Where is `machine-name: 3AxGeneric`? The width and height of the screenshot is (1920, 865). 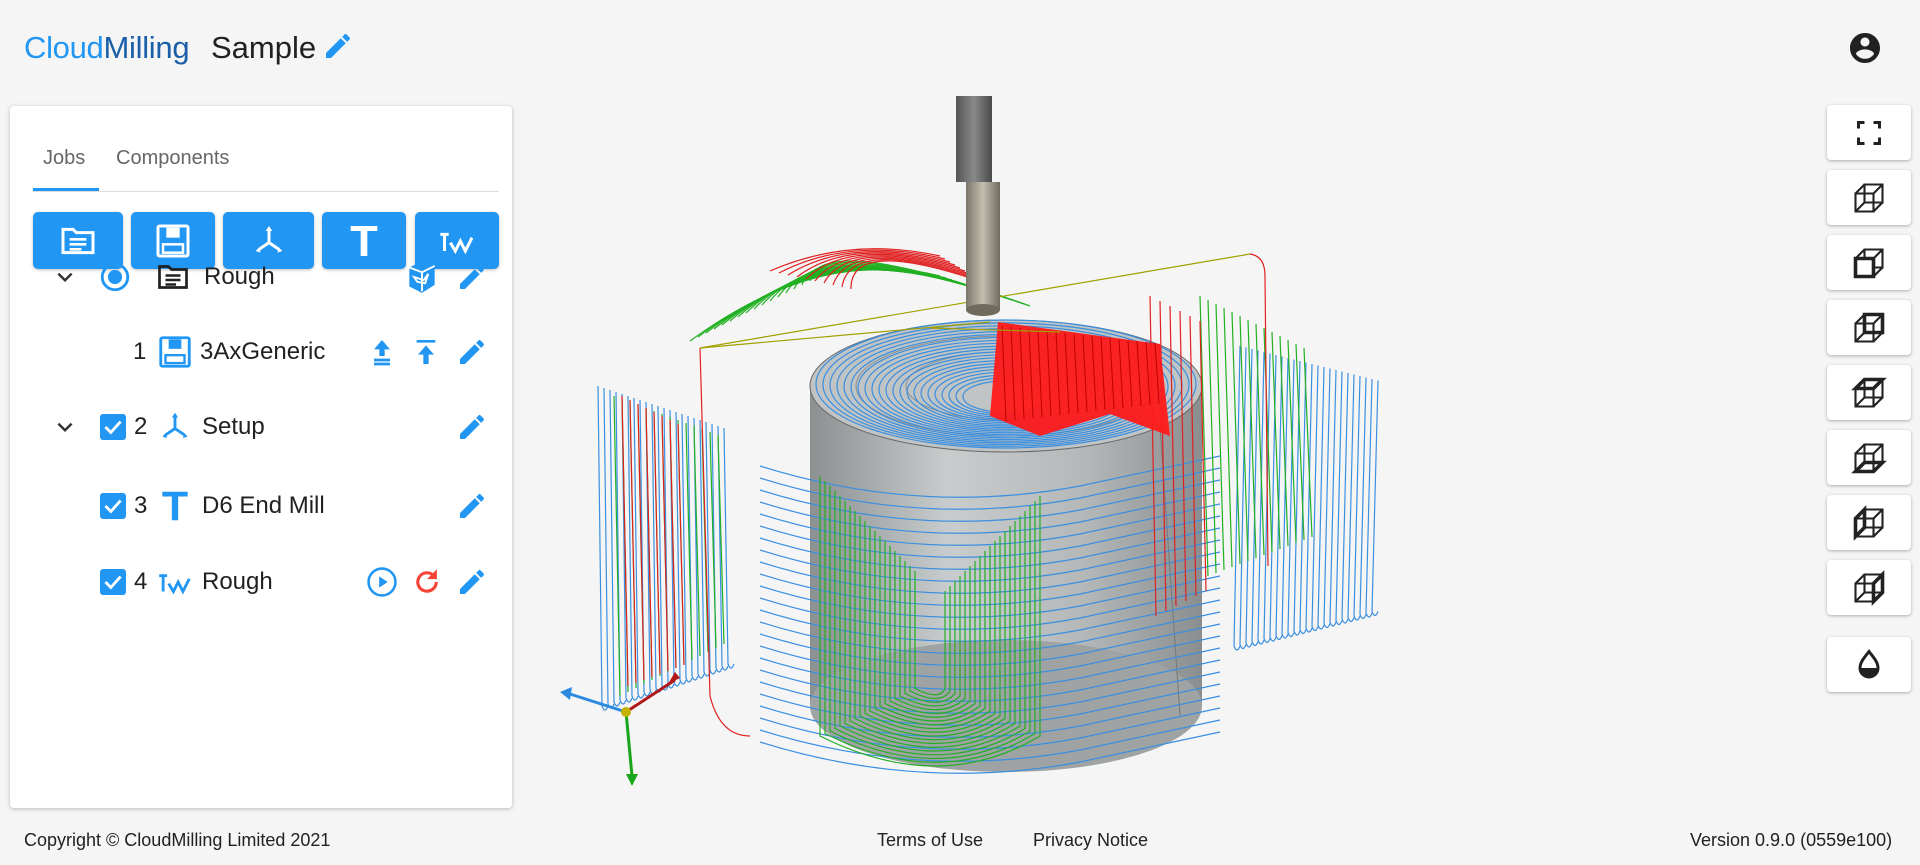 machine-name: 3AxGeneric is located at coordinates (263, 351).